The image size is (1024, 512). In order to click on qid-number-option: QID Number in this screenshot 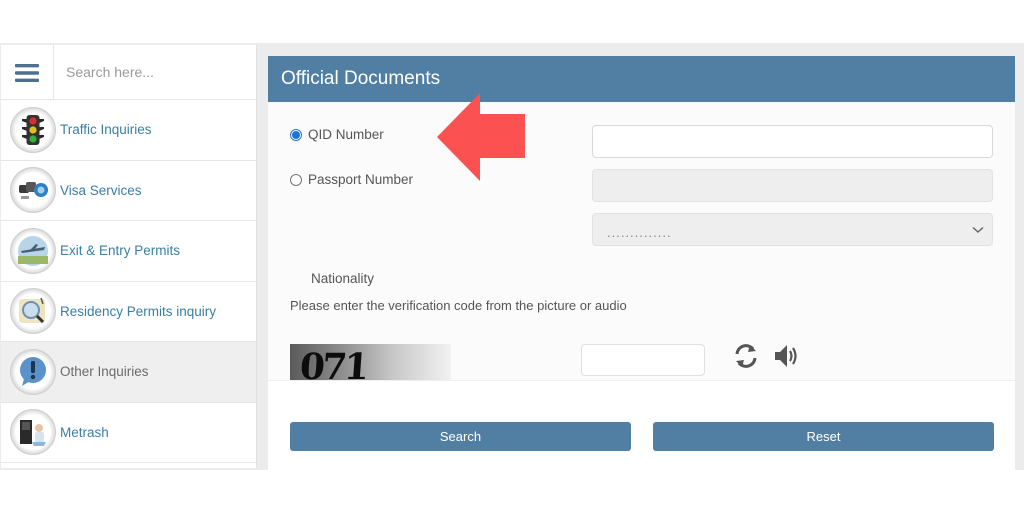, I will do `click(337, 134)`.